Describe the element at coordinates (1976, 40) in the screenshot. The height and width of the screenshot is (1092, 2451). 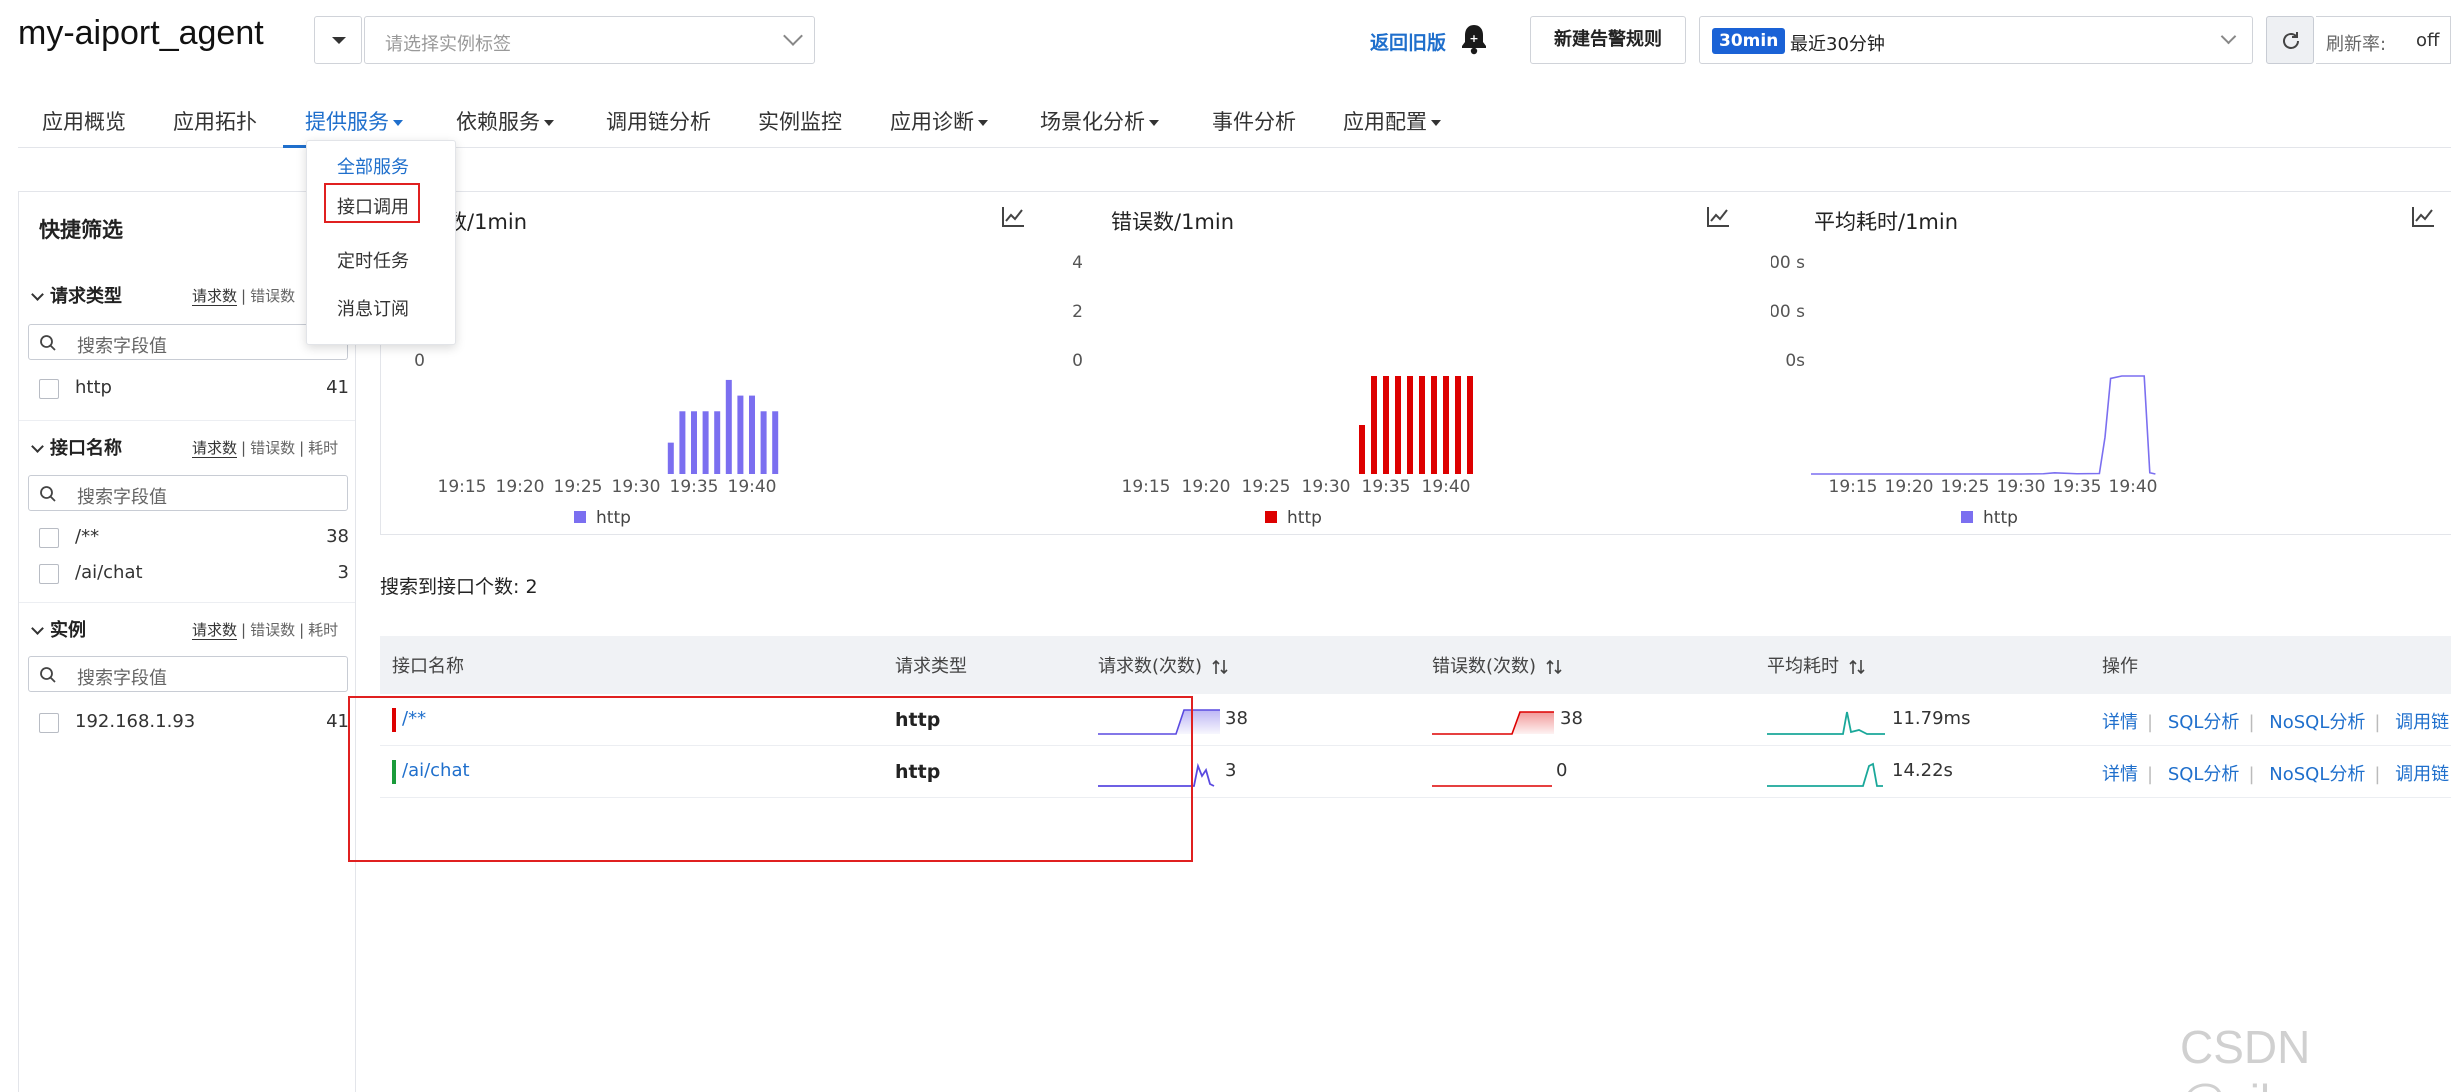
I see `time-range-select: 30min 最近30分钟` at that location.